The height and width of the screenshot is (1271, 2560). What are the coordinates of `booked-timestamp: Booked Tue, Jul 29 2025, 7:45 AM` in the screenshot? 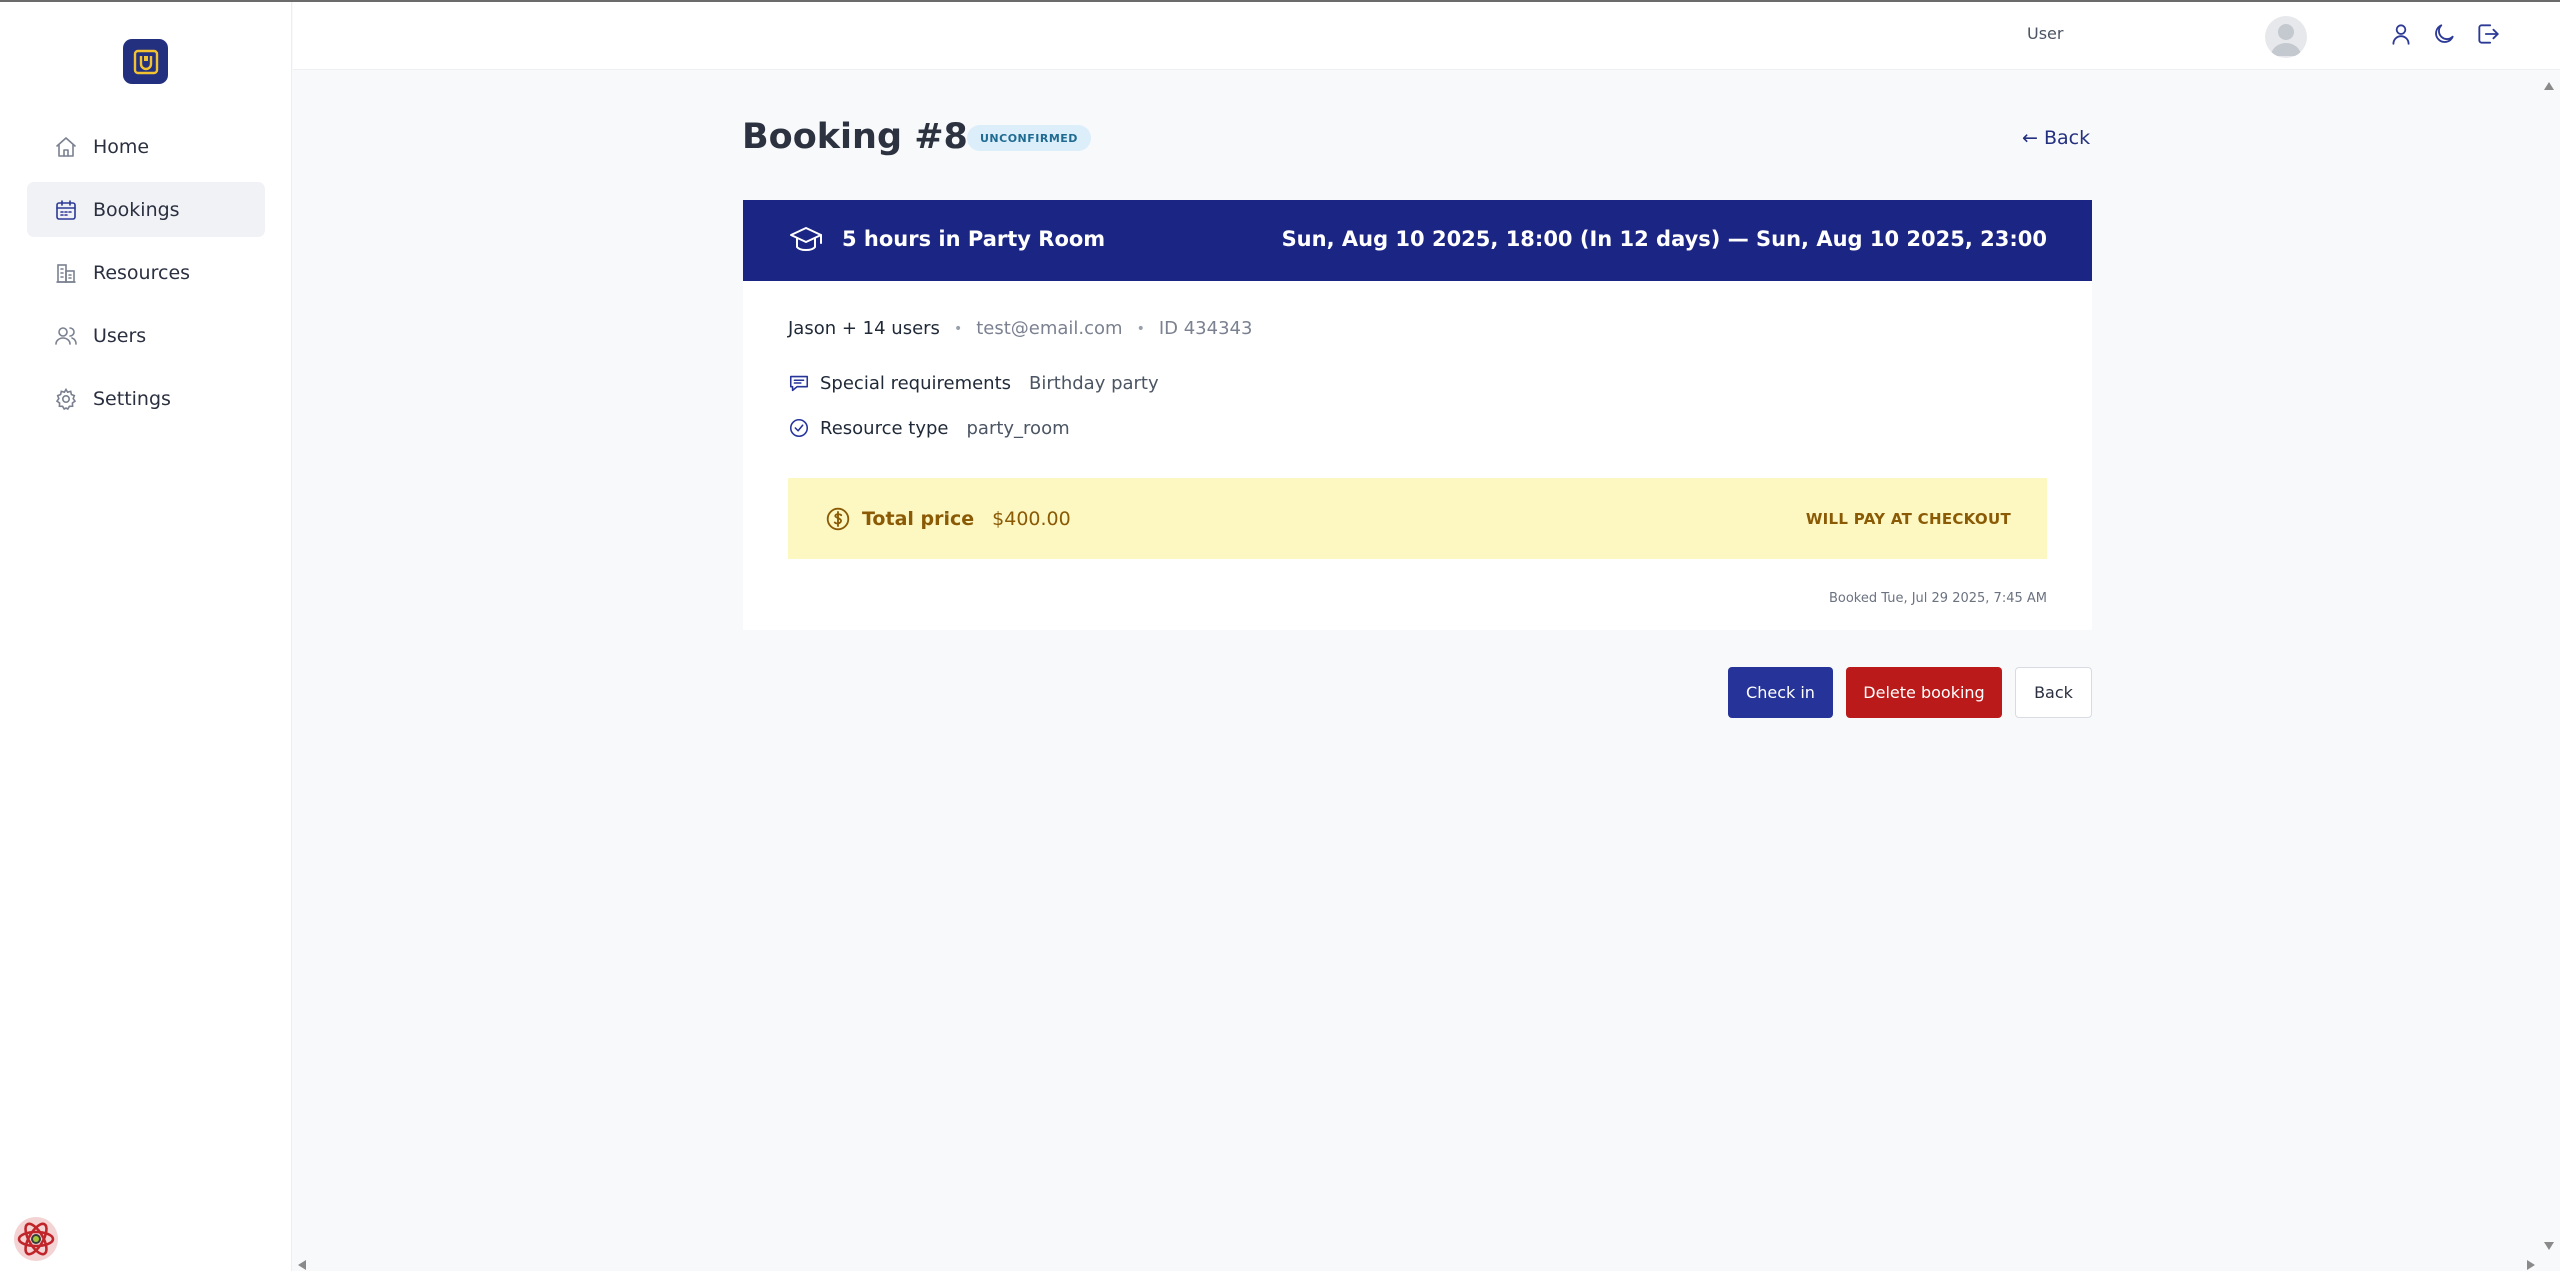 It's located at (1937, 598).